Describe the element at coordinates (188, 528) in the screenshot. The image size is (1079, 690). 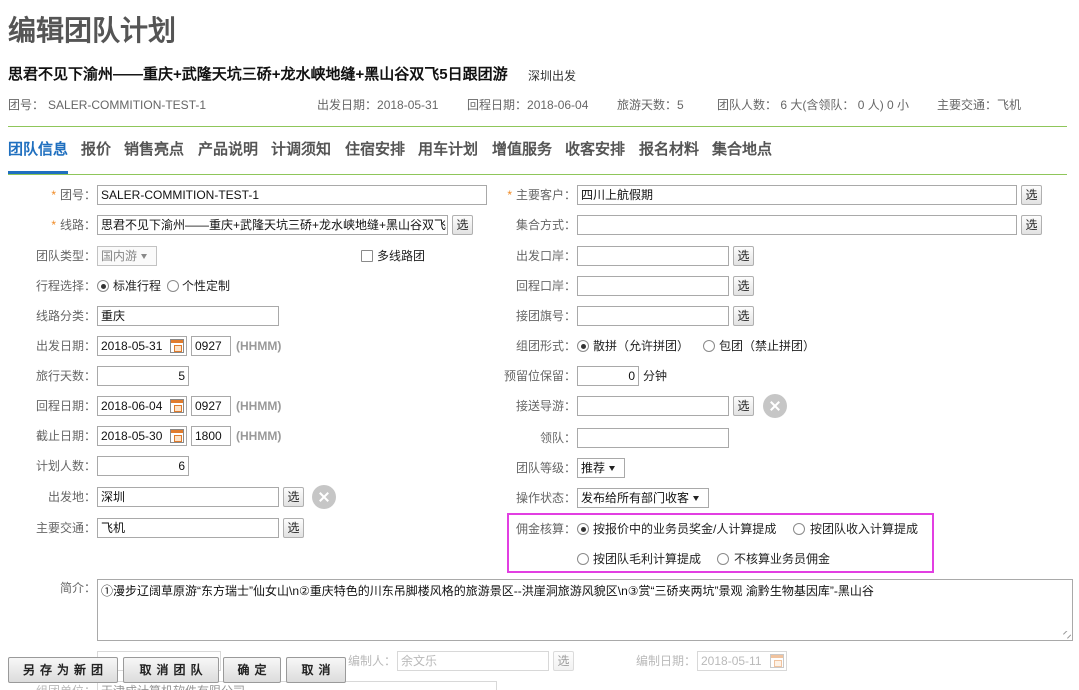
I see `main-transport-input: 飞机` at that location.